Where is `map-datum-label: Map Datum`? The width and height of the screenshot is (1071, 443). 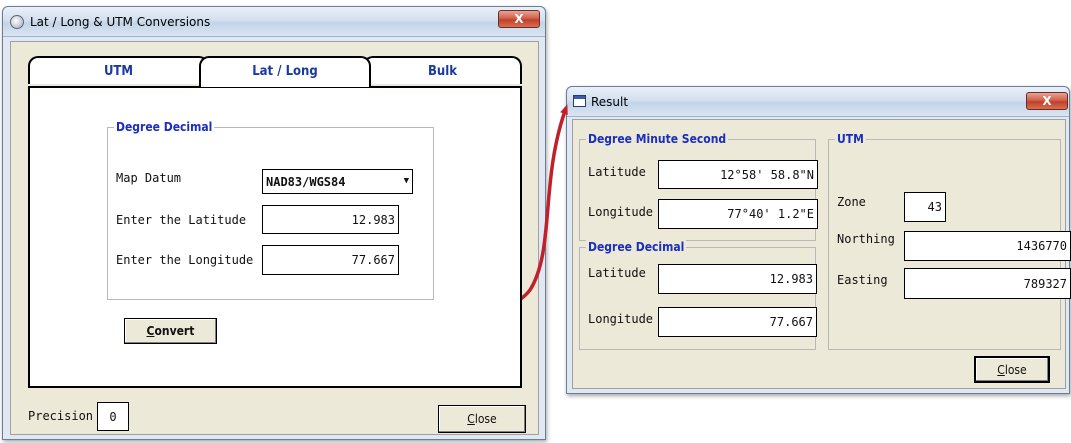 map-datum-label: Map Datum is located at coordinates (149, 178).